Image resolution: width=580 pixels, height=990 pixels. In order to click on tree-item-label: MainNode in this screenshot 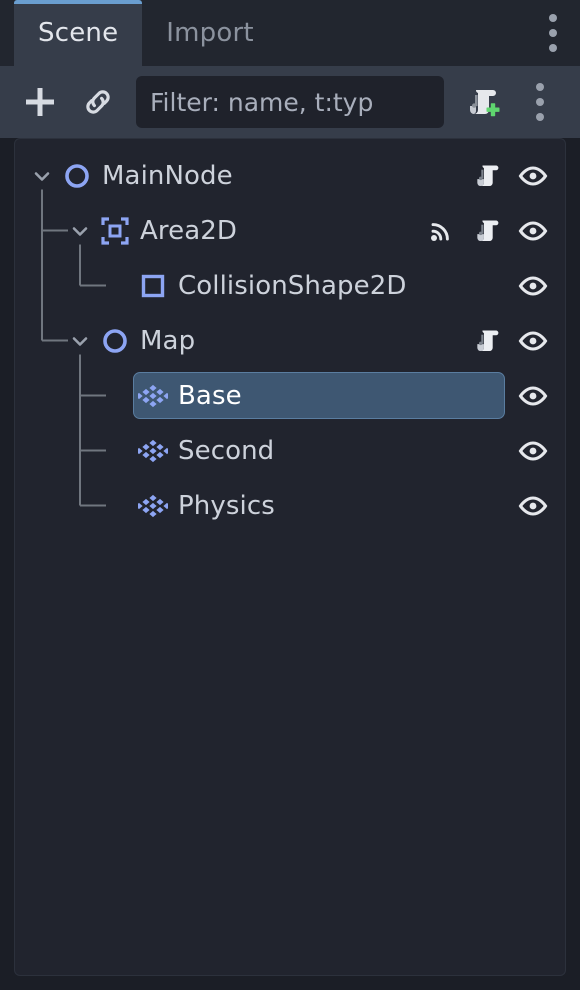, I will do `click(167, 175)`.